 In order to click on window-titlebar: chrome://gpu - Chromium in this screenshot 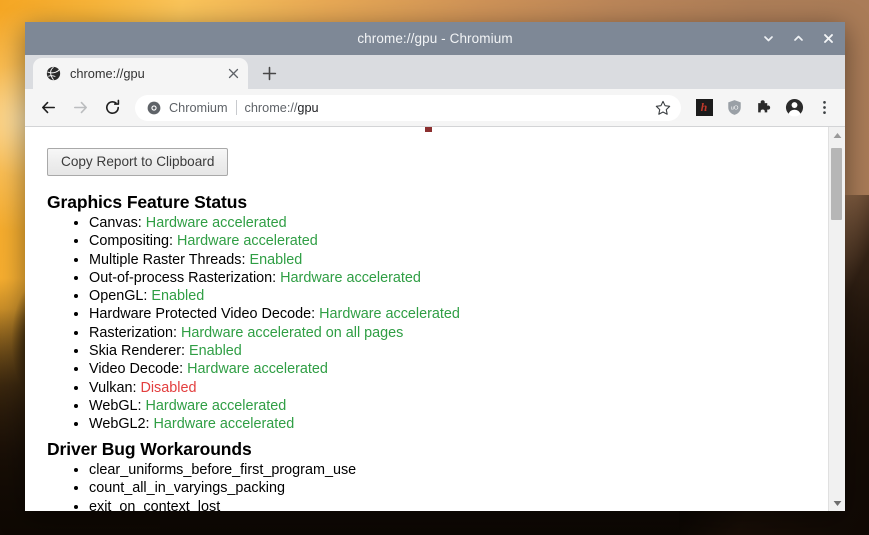, I will do `click(435, 38)`.